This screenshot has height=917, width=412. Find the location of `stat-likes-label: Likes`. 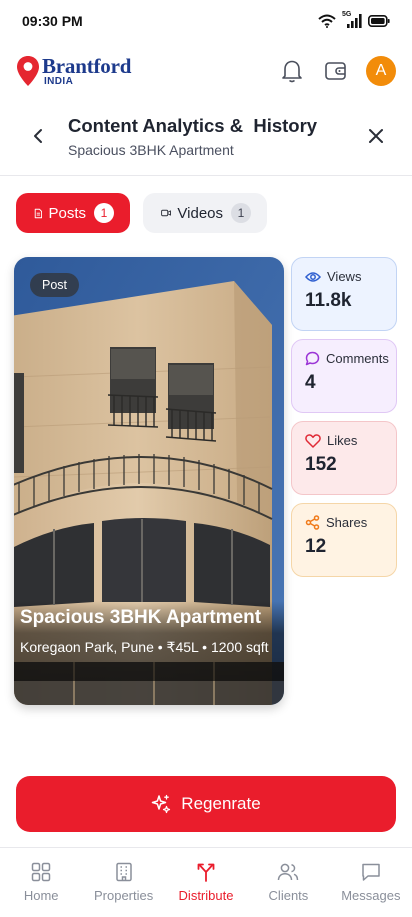

stat-likes-label: Likes is located at coordinates (342, 440).